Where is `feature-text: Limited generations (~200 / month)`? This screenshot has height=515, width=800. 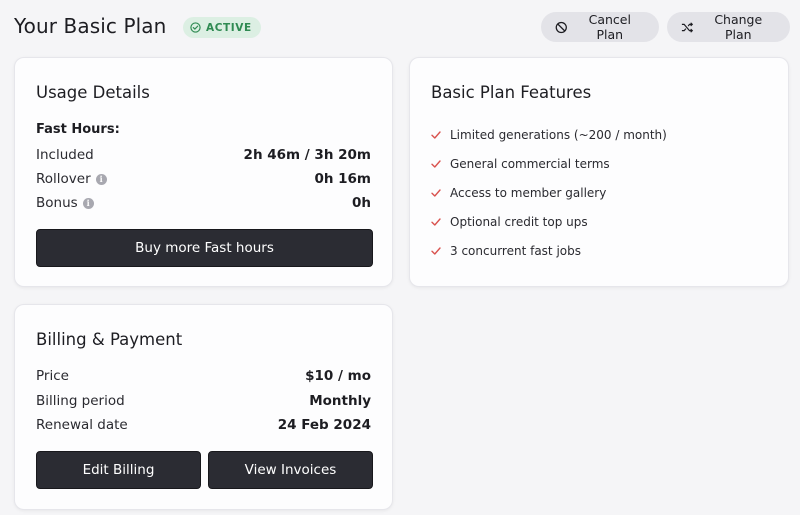 feature-text: Limited generations (~200 / month) is located at coordinates (558, 134).